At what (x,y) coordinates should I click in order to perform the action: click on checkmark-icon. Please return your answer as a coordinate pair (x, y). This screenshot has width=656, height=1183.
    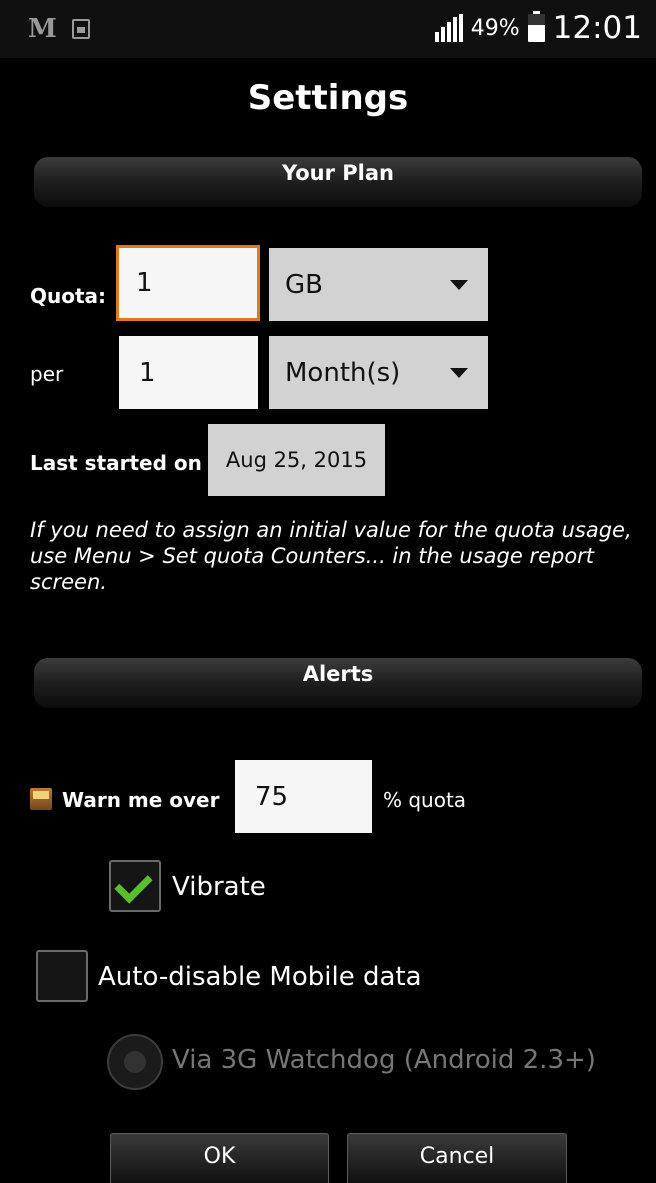
    Looking at the image, I should click on (133, 884).